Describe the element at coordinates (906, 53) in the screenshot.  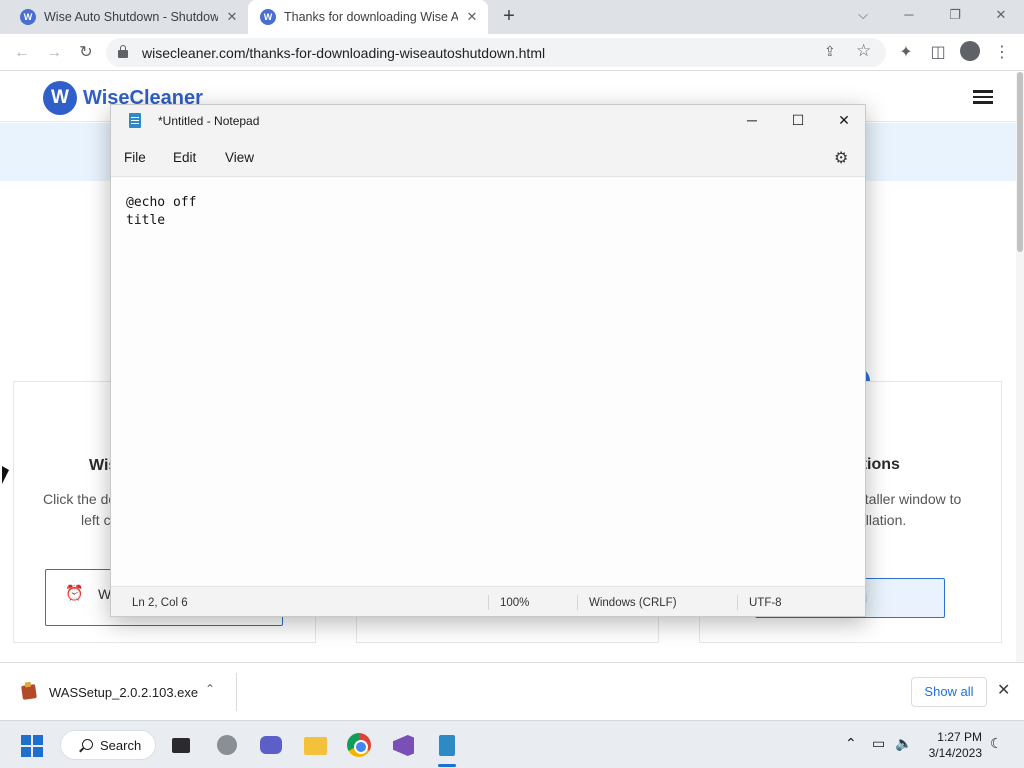
I see `extensions-icon: ✦` at that location.